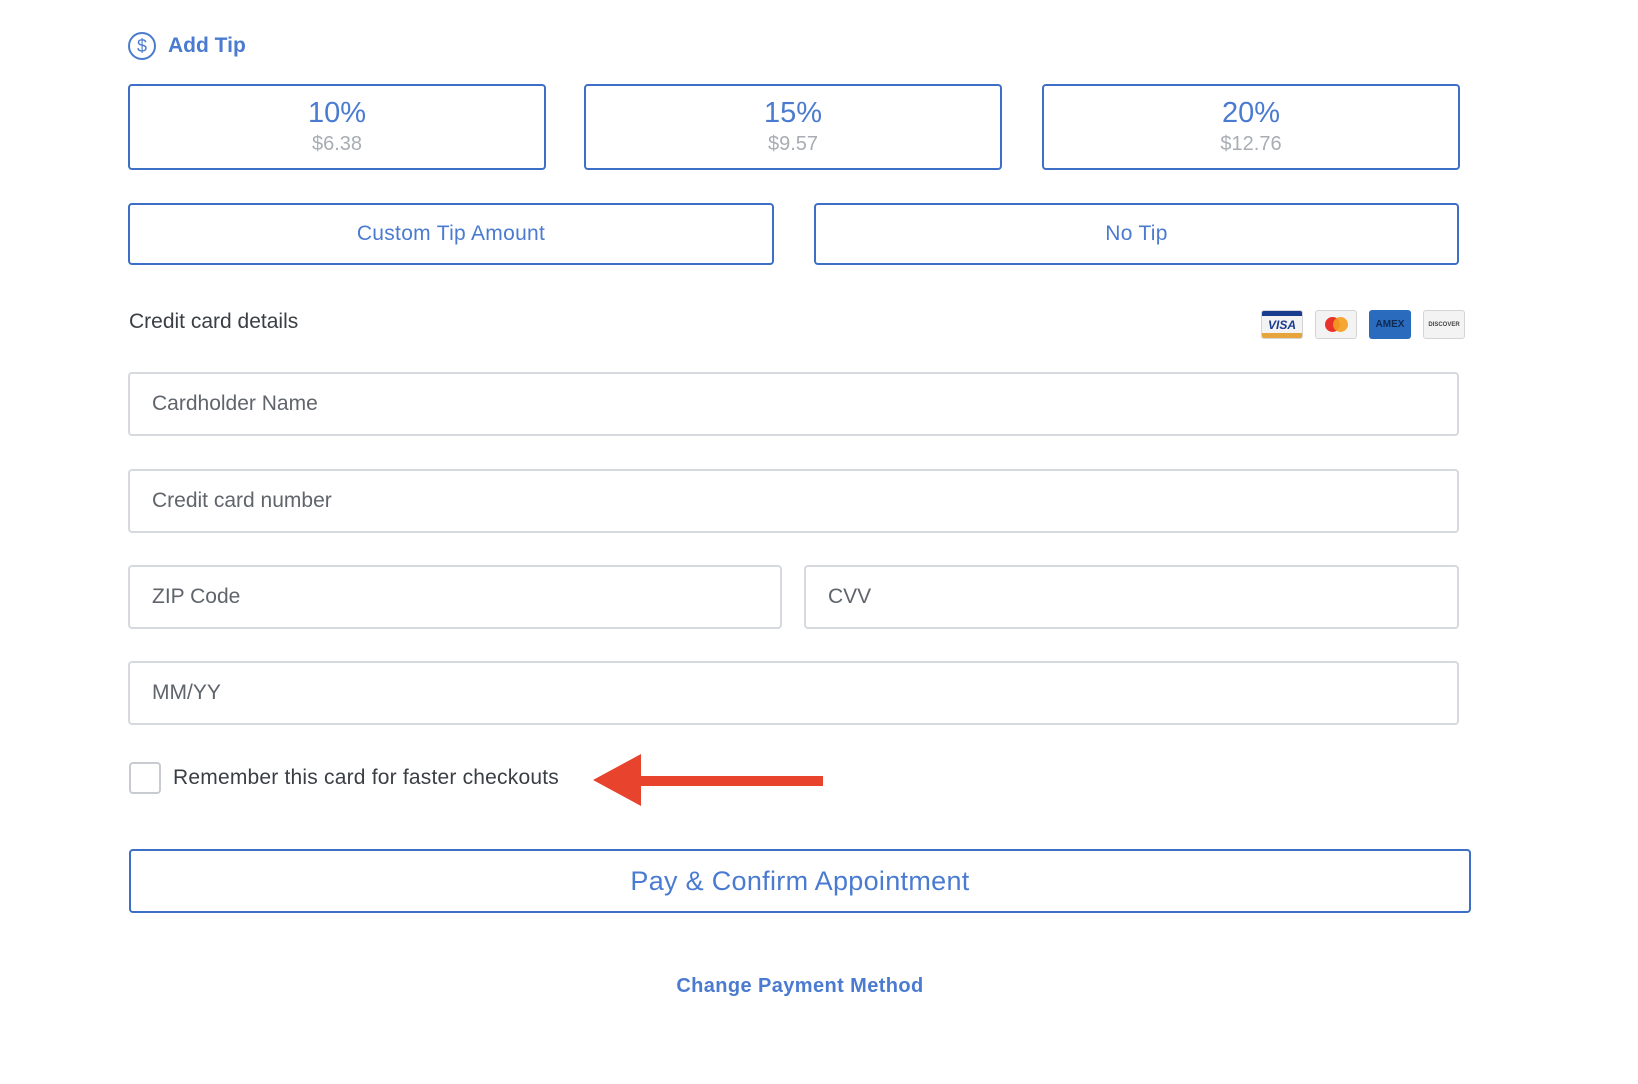 The image size is (1638, 1084). What do you see at coordinates (1363, 324) in the screenshot?
I see `accepted-cards: VISA AMEX DISCOVER` at bounding box center [1363, 324].